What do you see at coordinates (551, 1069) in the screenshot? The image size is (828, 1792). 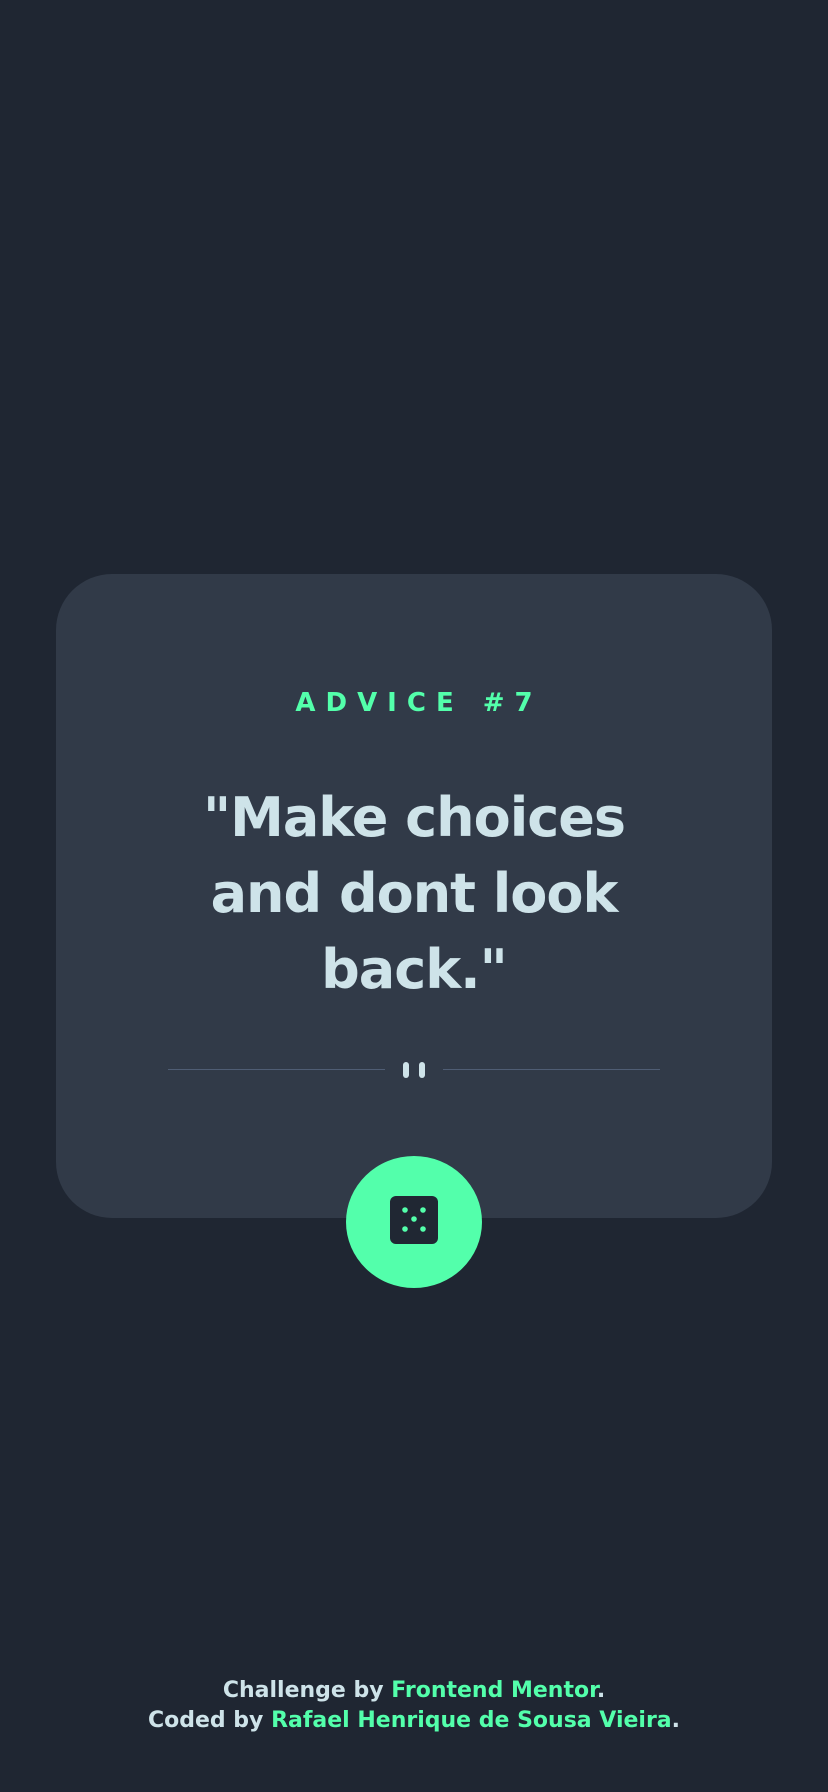 I see `divider-line-right` at bounding box center [551, 1069].